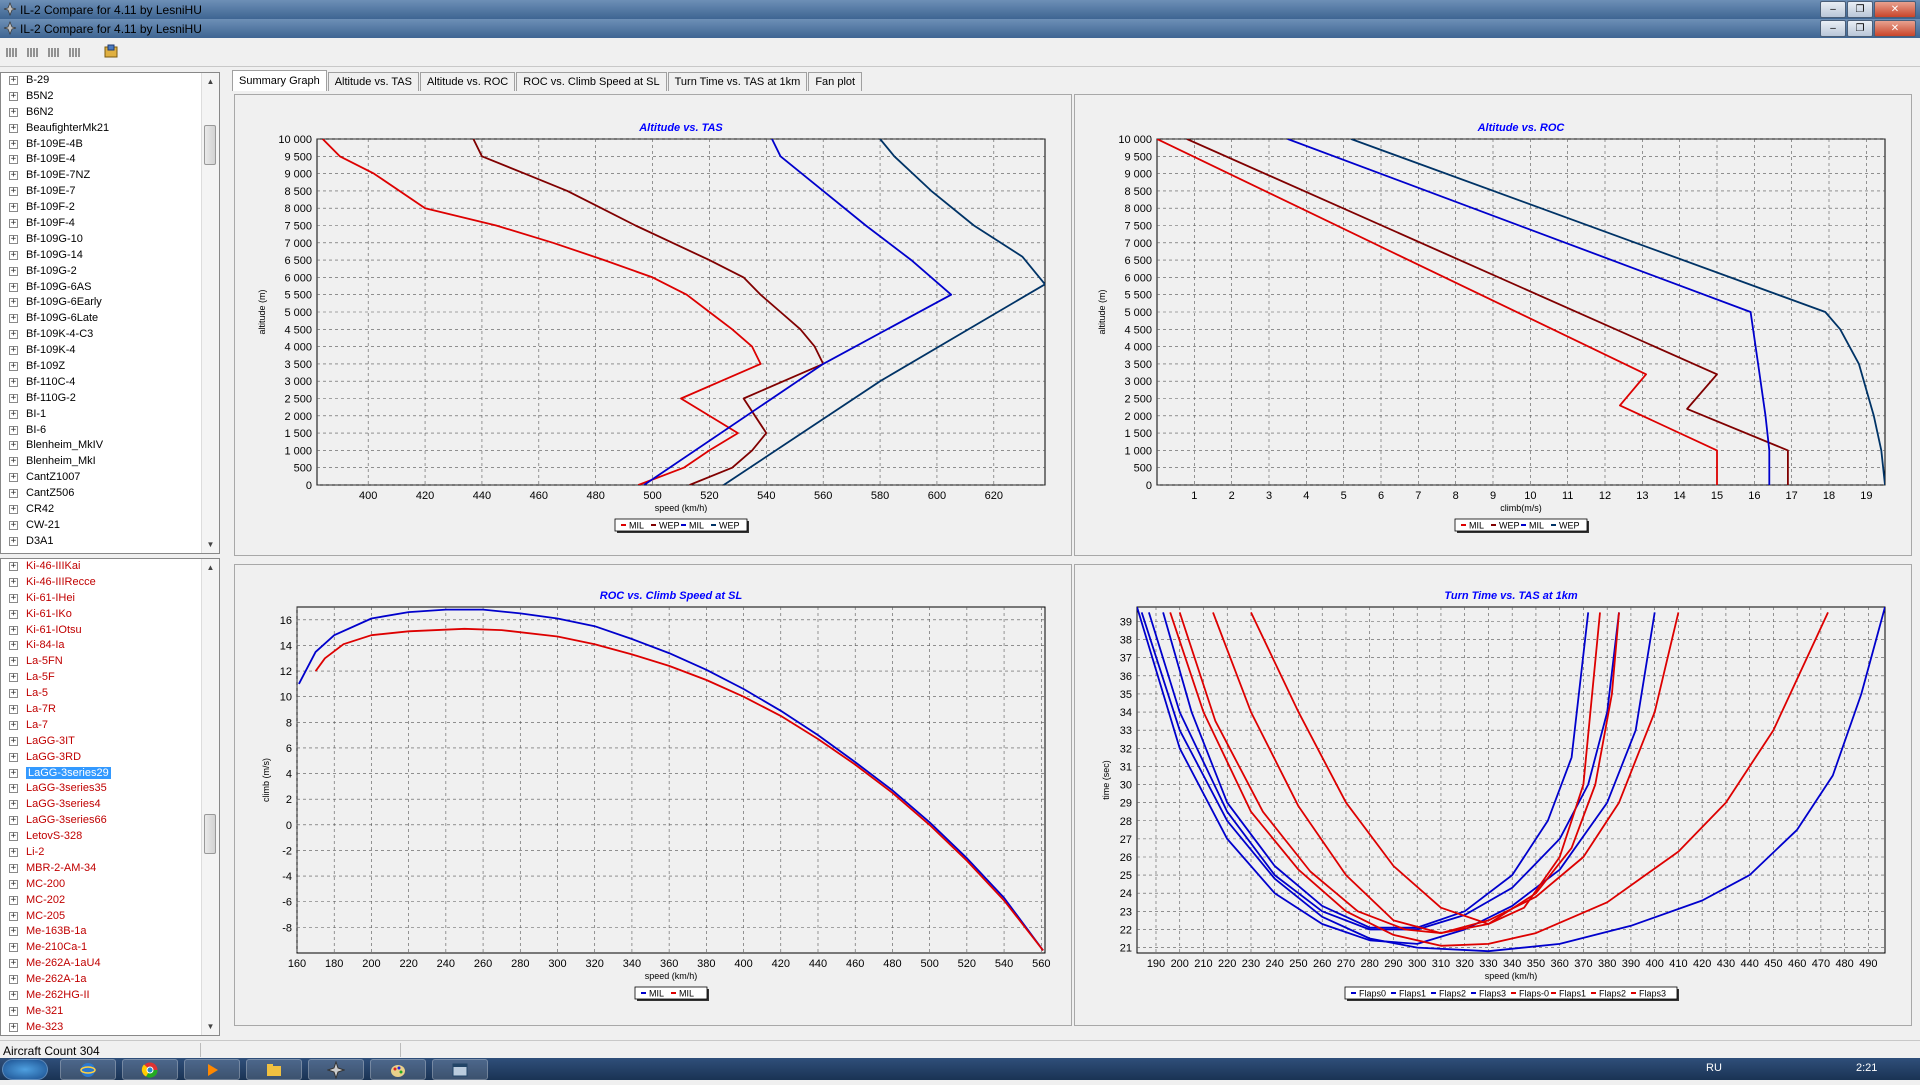 The image size is (1920, 1085). I want to click on list-item: + Bf-109K-4, so click(110, 351).